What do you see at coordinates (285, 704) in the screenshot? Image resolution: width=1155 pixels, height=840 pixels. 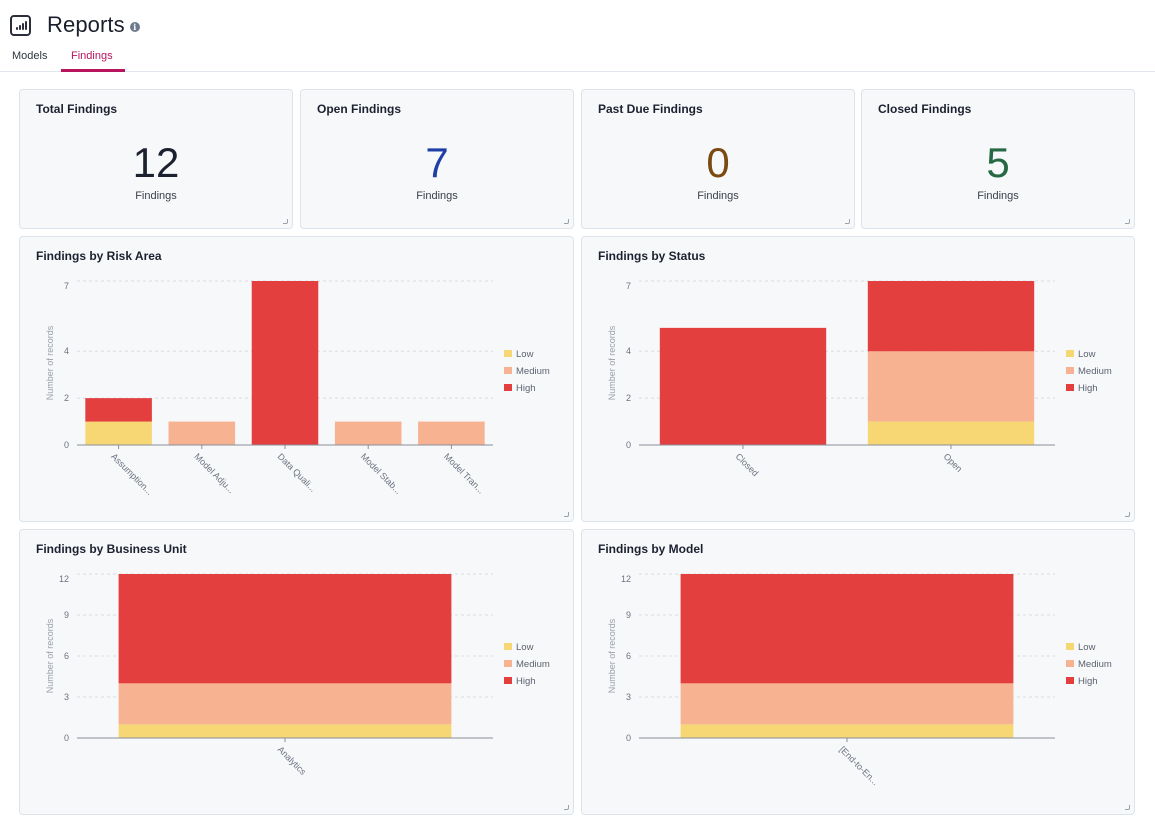 I see `bar-segment-analytics-medium` at bounding box center [285, 704].